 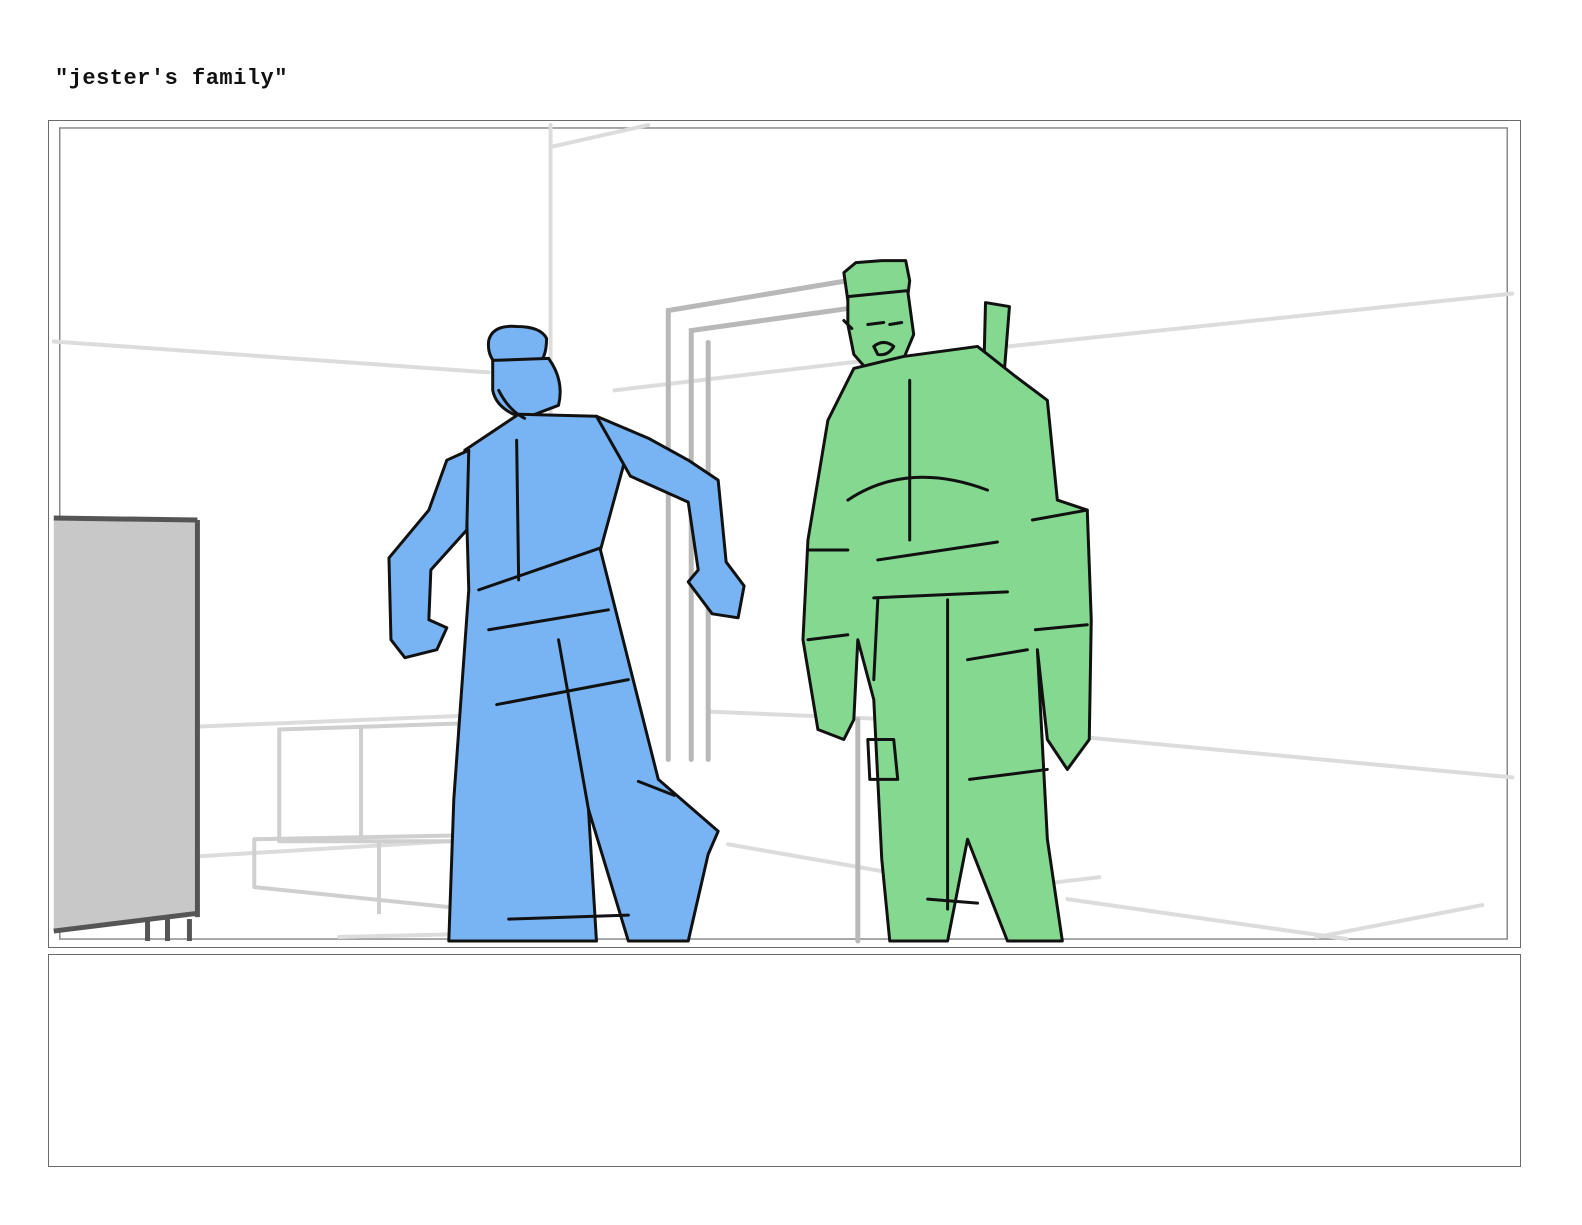 What do you see at coordinates (171, 78) in the screenshot?
I see `page-title: "jester's family"` at bounding box center [171, 78].